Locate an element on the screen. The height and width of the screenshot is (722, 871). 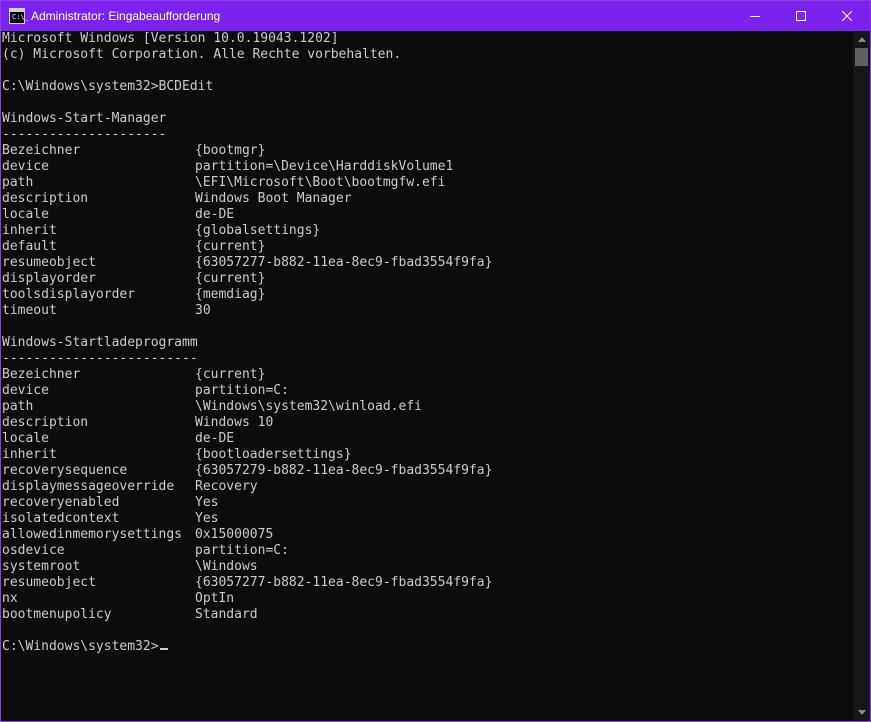
entry-key: inherit is located at coordinates (29, 454).